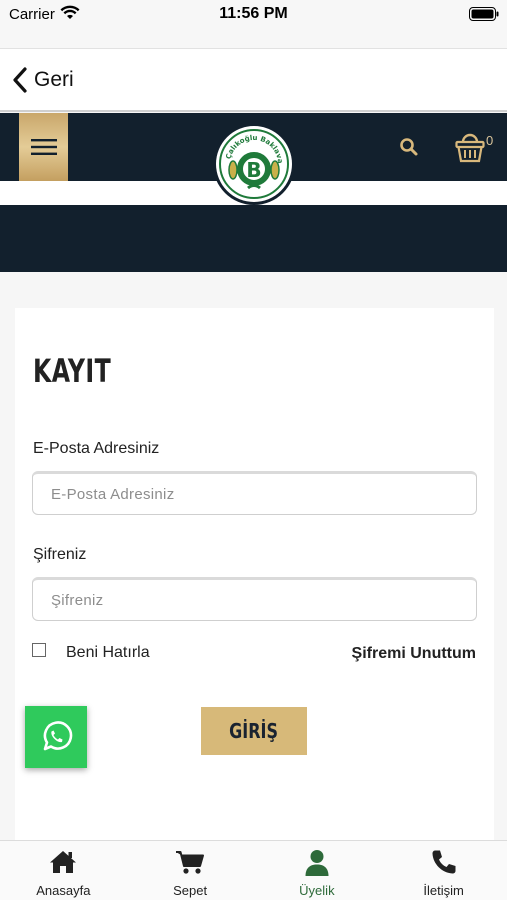  I want to click on tab-label: İletişim, so click(443, 890).